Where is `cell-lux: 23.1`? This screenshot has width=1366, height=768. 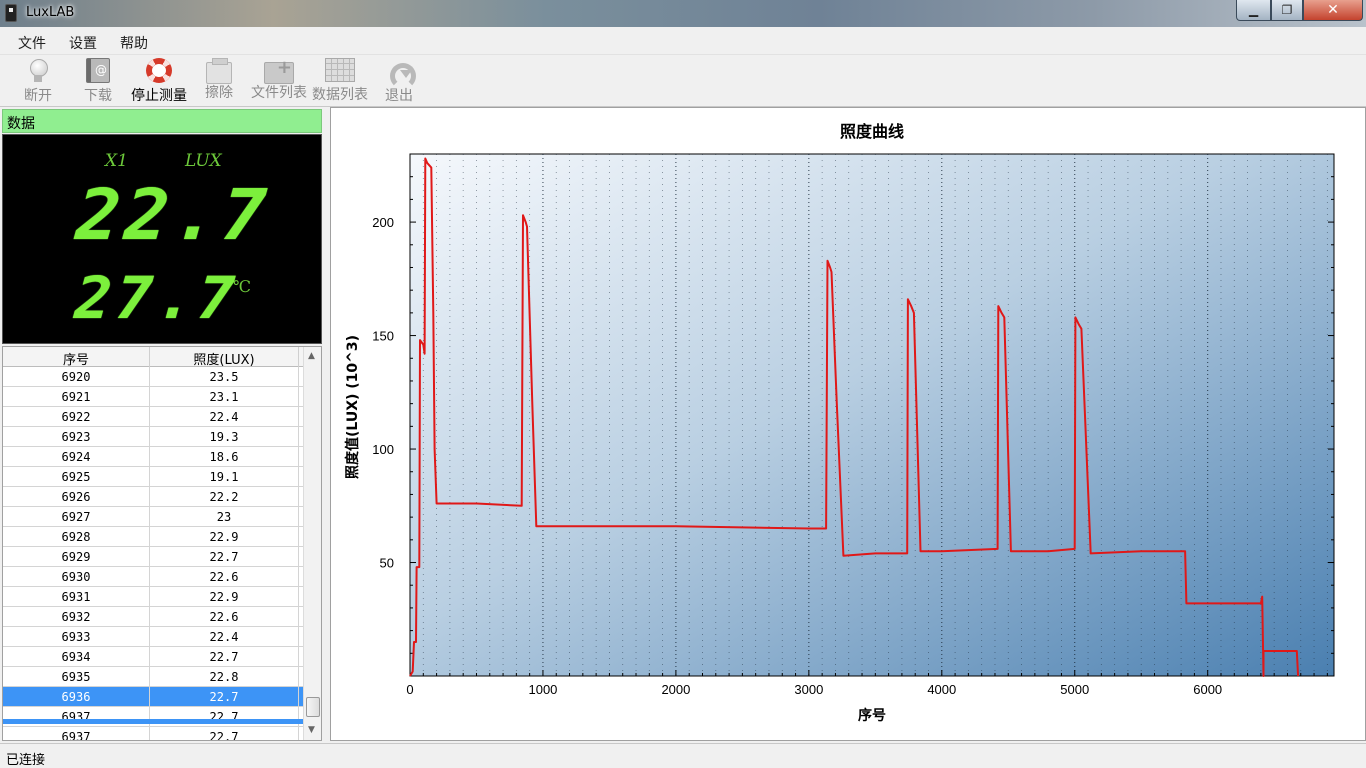
cell-lux: 23.1 is located at coordinates (224, 396).